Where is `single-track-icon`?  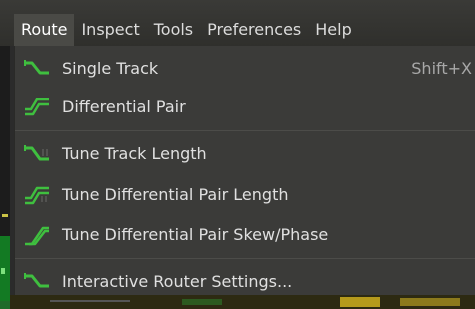 single-track-icon is located at coordinates (37, 70).